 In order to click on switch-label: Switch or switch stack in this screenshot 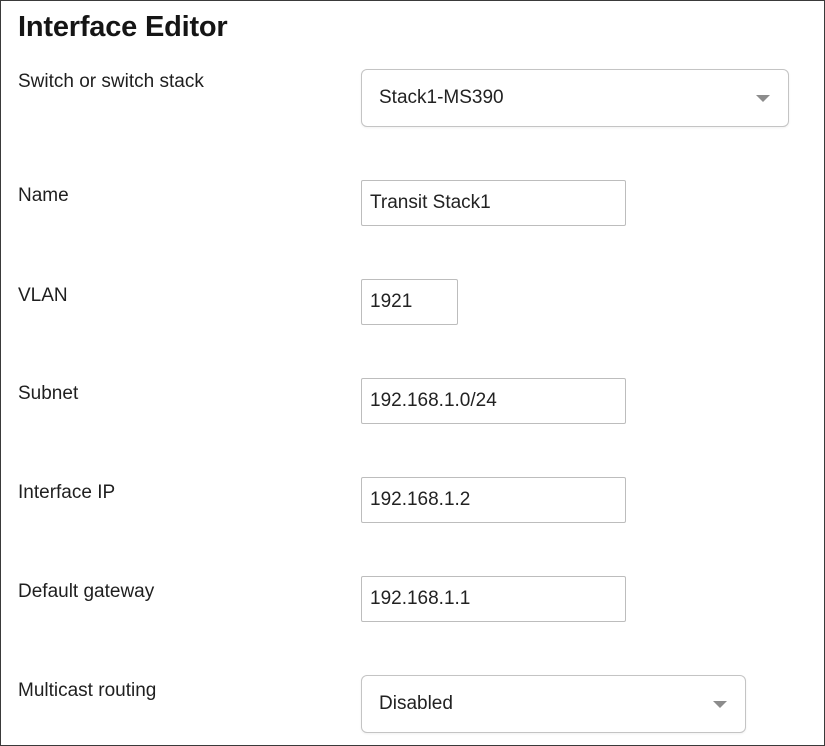, I will do `click(111, 81)`.